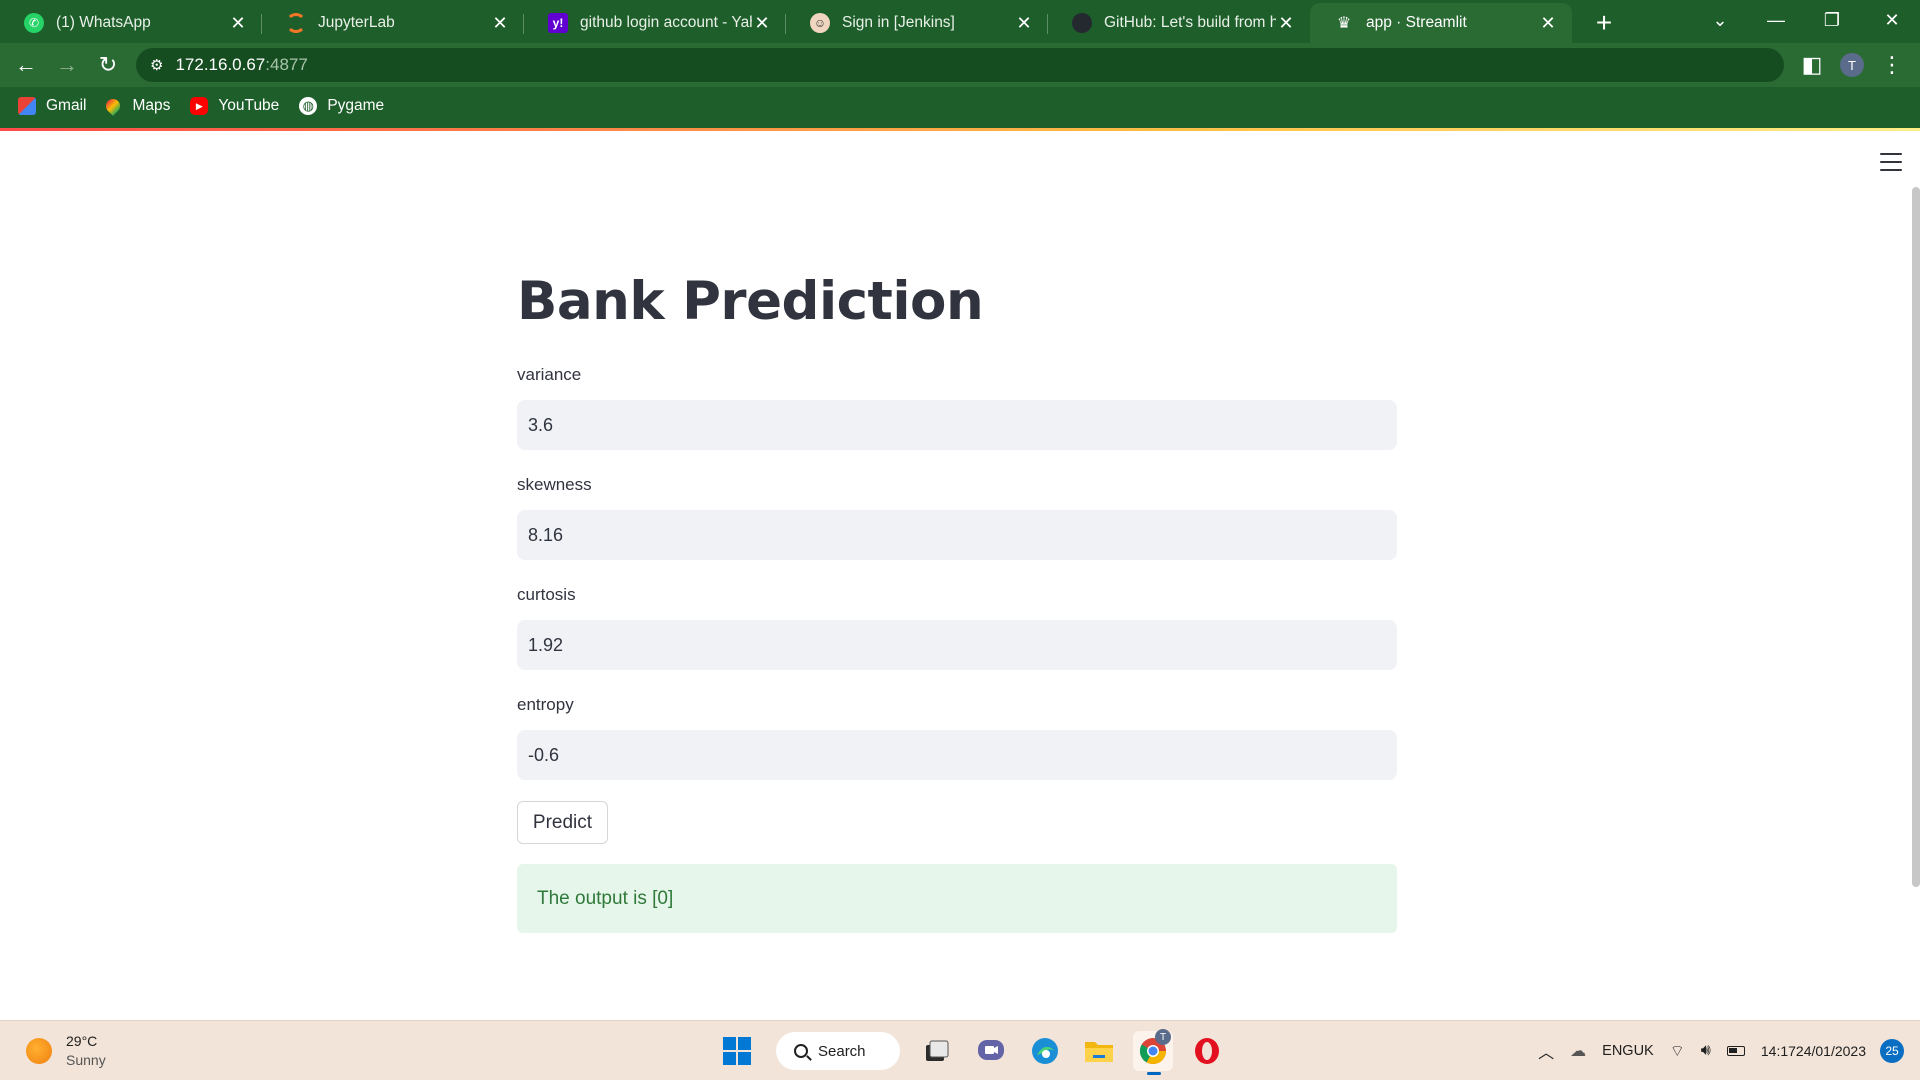 This screenshot has width=1920, height=1080. What do you see at coordinates (558, 23) in the screenshot?
I see `yahoo-icon: y!` at bounding box center [558, 23].